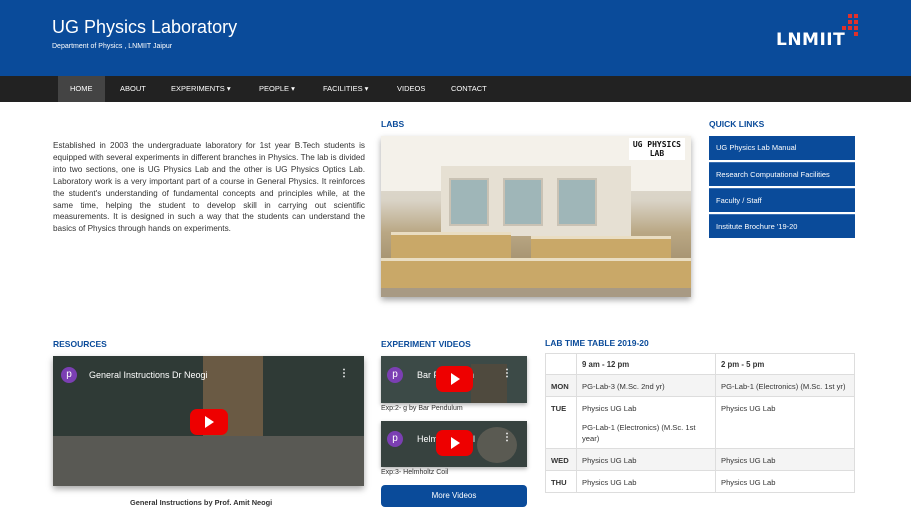 This screenshot has height=516, width=911. I want to click on logo-text: LNMIIT, so click(811, 40).